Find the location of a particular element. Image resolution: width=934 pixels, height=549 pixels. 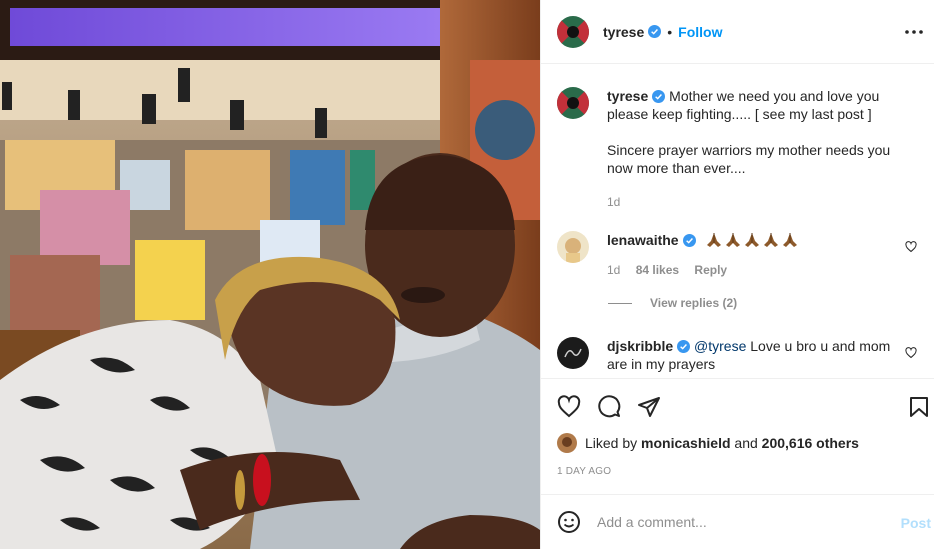

liked-by-user: monicashield is located at coordinates (685, 443).